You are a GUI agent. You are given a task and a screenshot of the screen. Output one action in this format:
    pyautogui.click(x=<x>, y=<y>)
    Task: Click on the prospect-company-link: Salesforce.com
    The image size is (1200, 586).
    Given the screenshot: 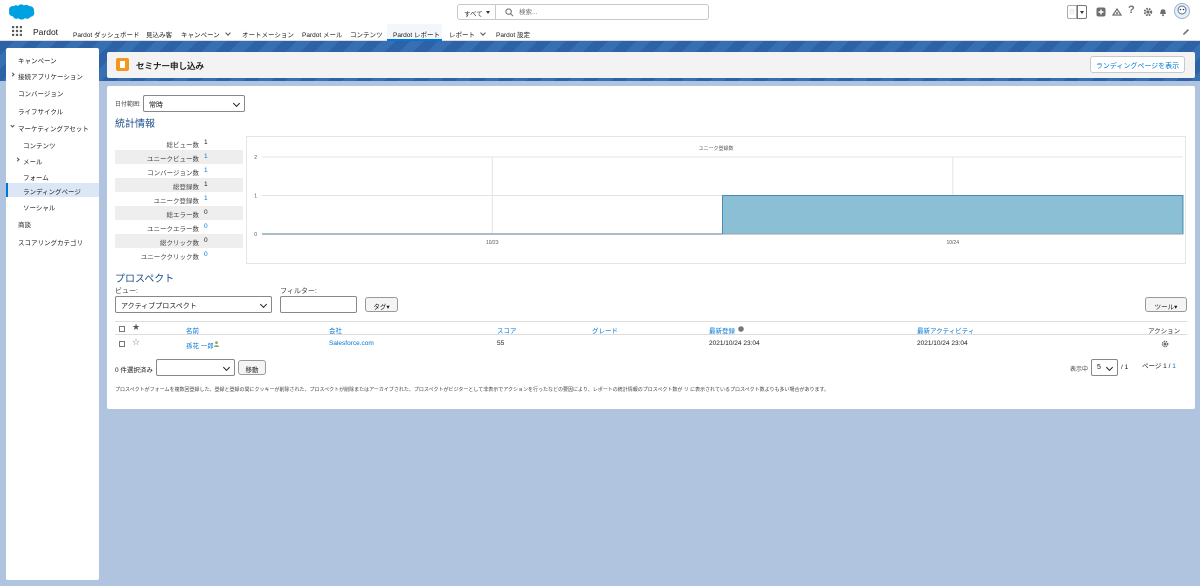 What is the action you would take?
    pyautogui.click(x=351, y=343)
    